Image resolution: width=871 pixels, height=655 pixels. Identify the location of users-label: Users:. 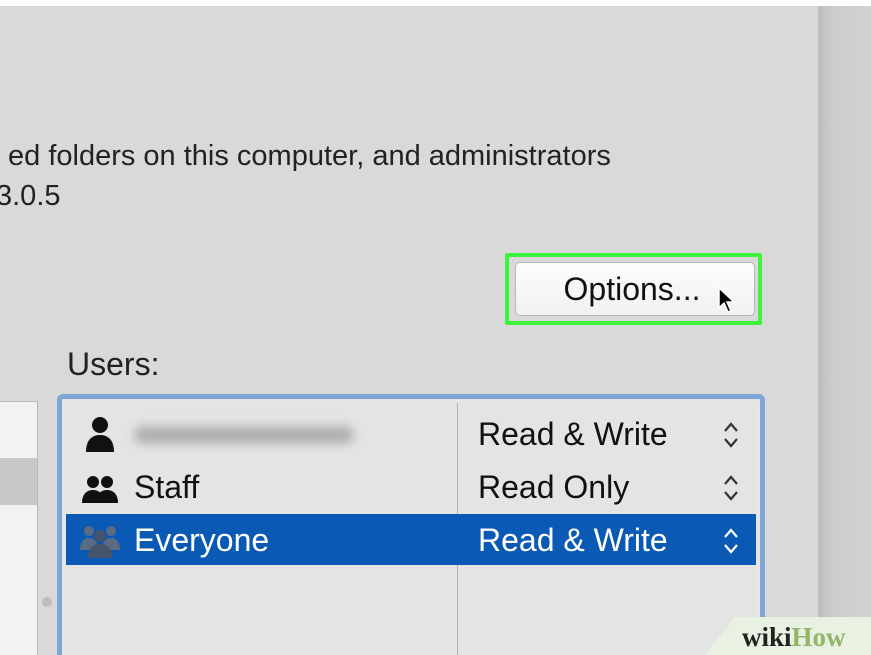
(113, 364).